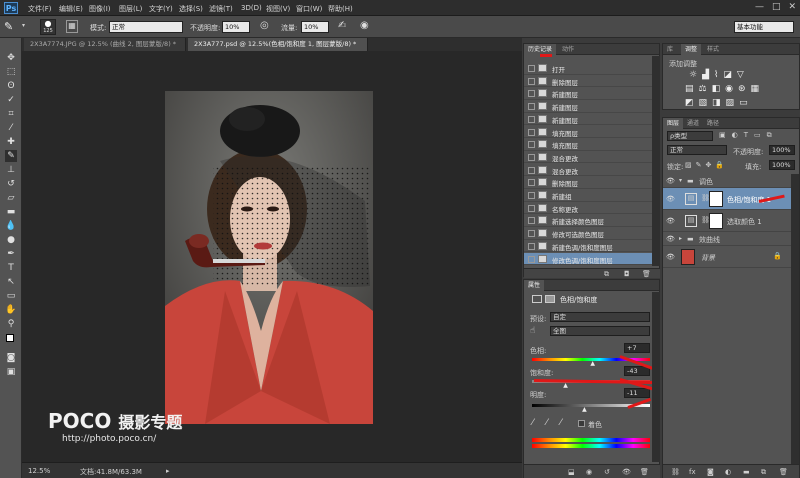  Describe the element at coordinates (168, 471) in the screenshot. I see `status-menu-icon: ▸` at that location.